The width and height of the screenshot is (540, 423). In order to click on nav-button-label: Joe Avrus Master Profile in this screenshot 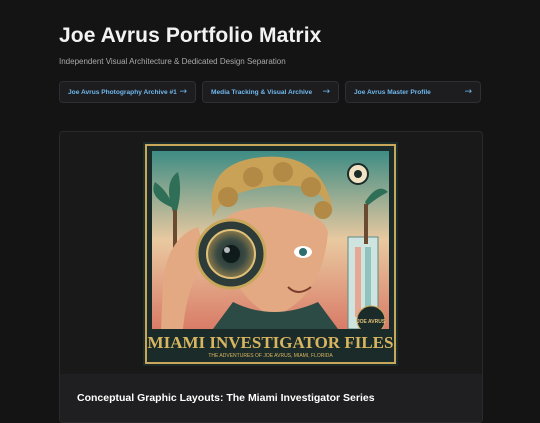, I will do `click(392, 92)`.